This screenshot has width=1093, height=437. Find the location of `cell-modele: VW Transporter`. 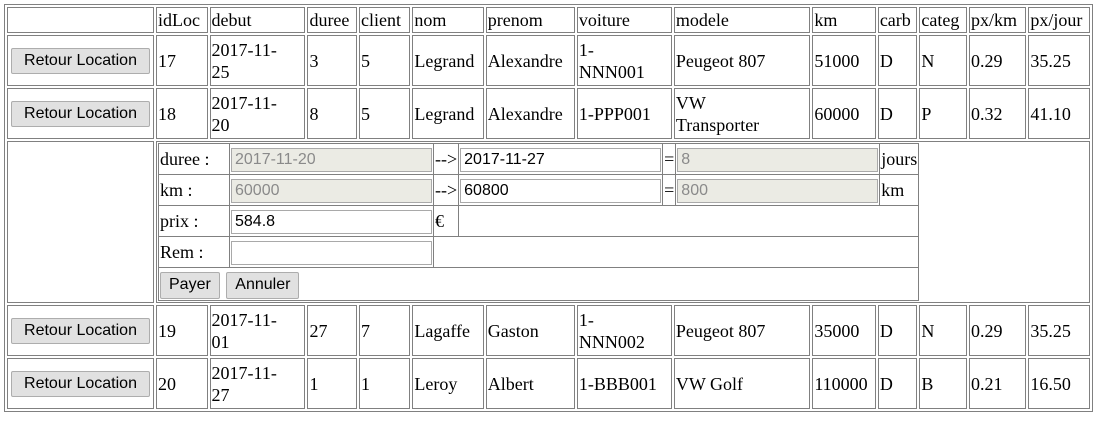

cell-modele: VW Transporter is located at coordinates (742, 113).